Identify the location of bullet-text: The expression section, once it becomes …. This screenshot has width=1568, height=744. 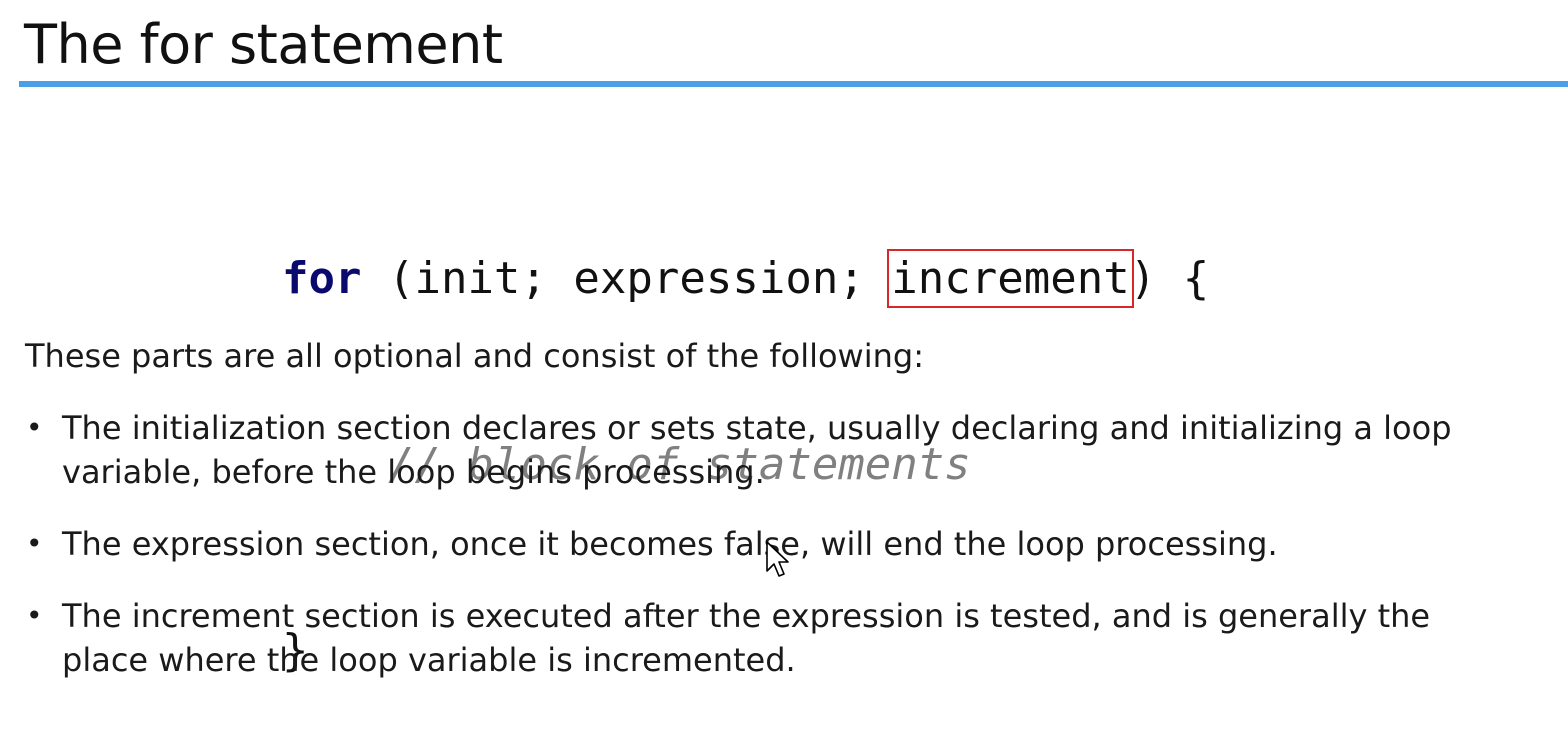
(670, 544).